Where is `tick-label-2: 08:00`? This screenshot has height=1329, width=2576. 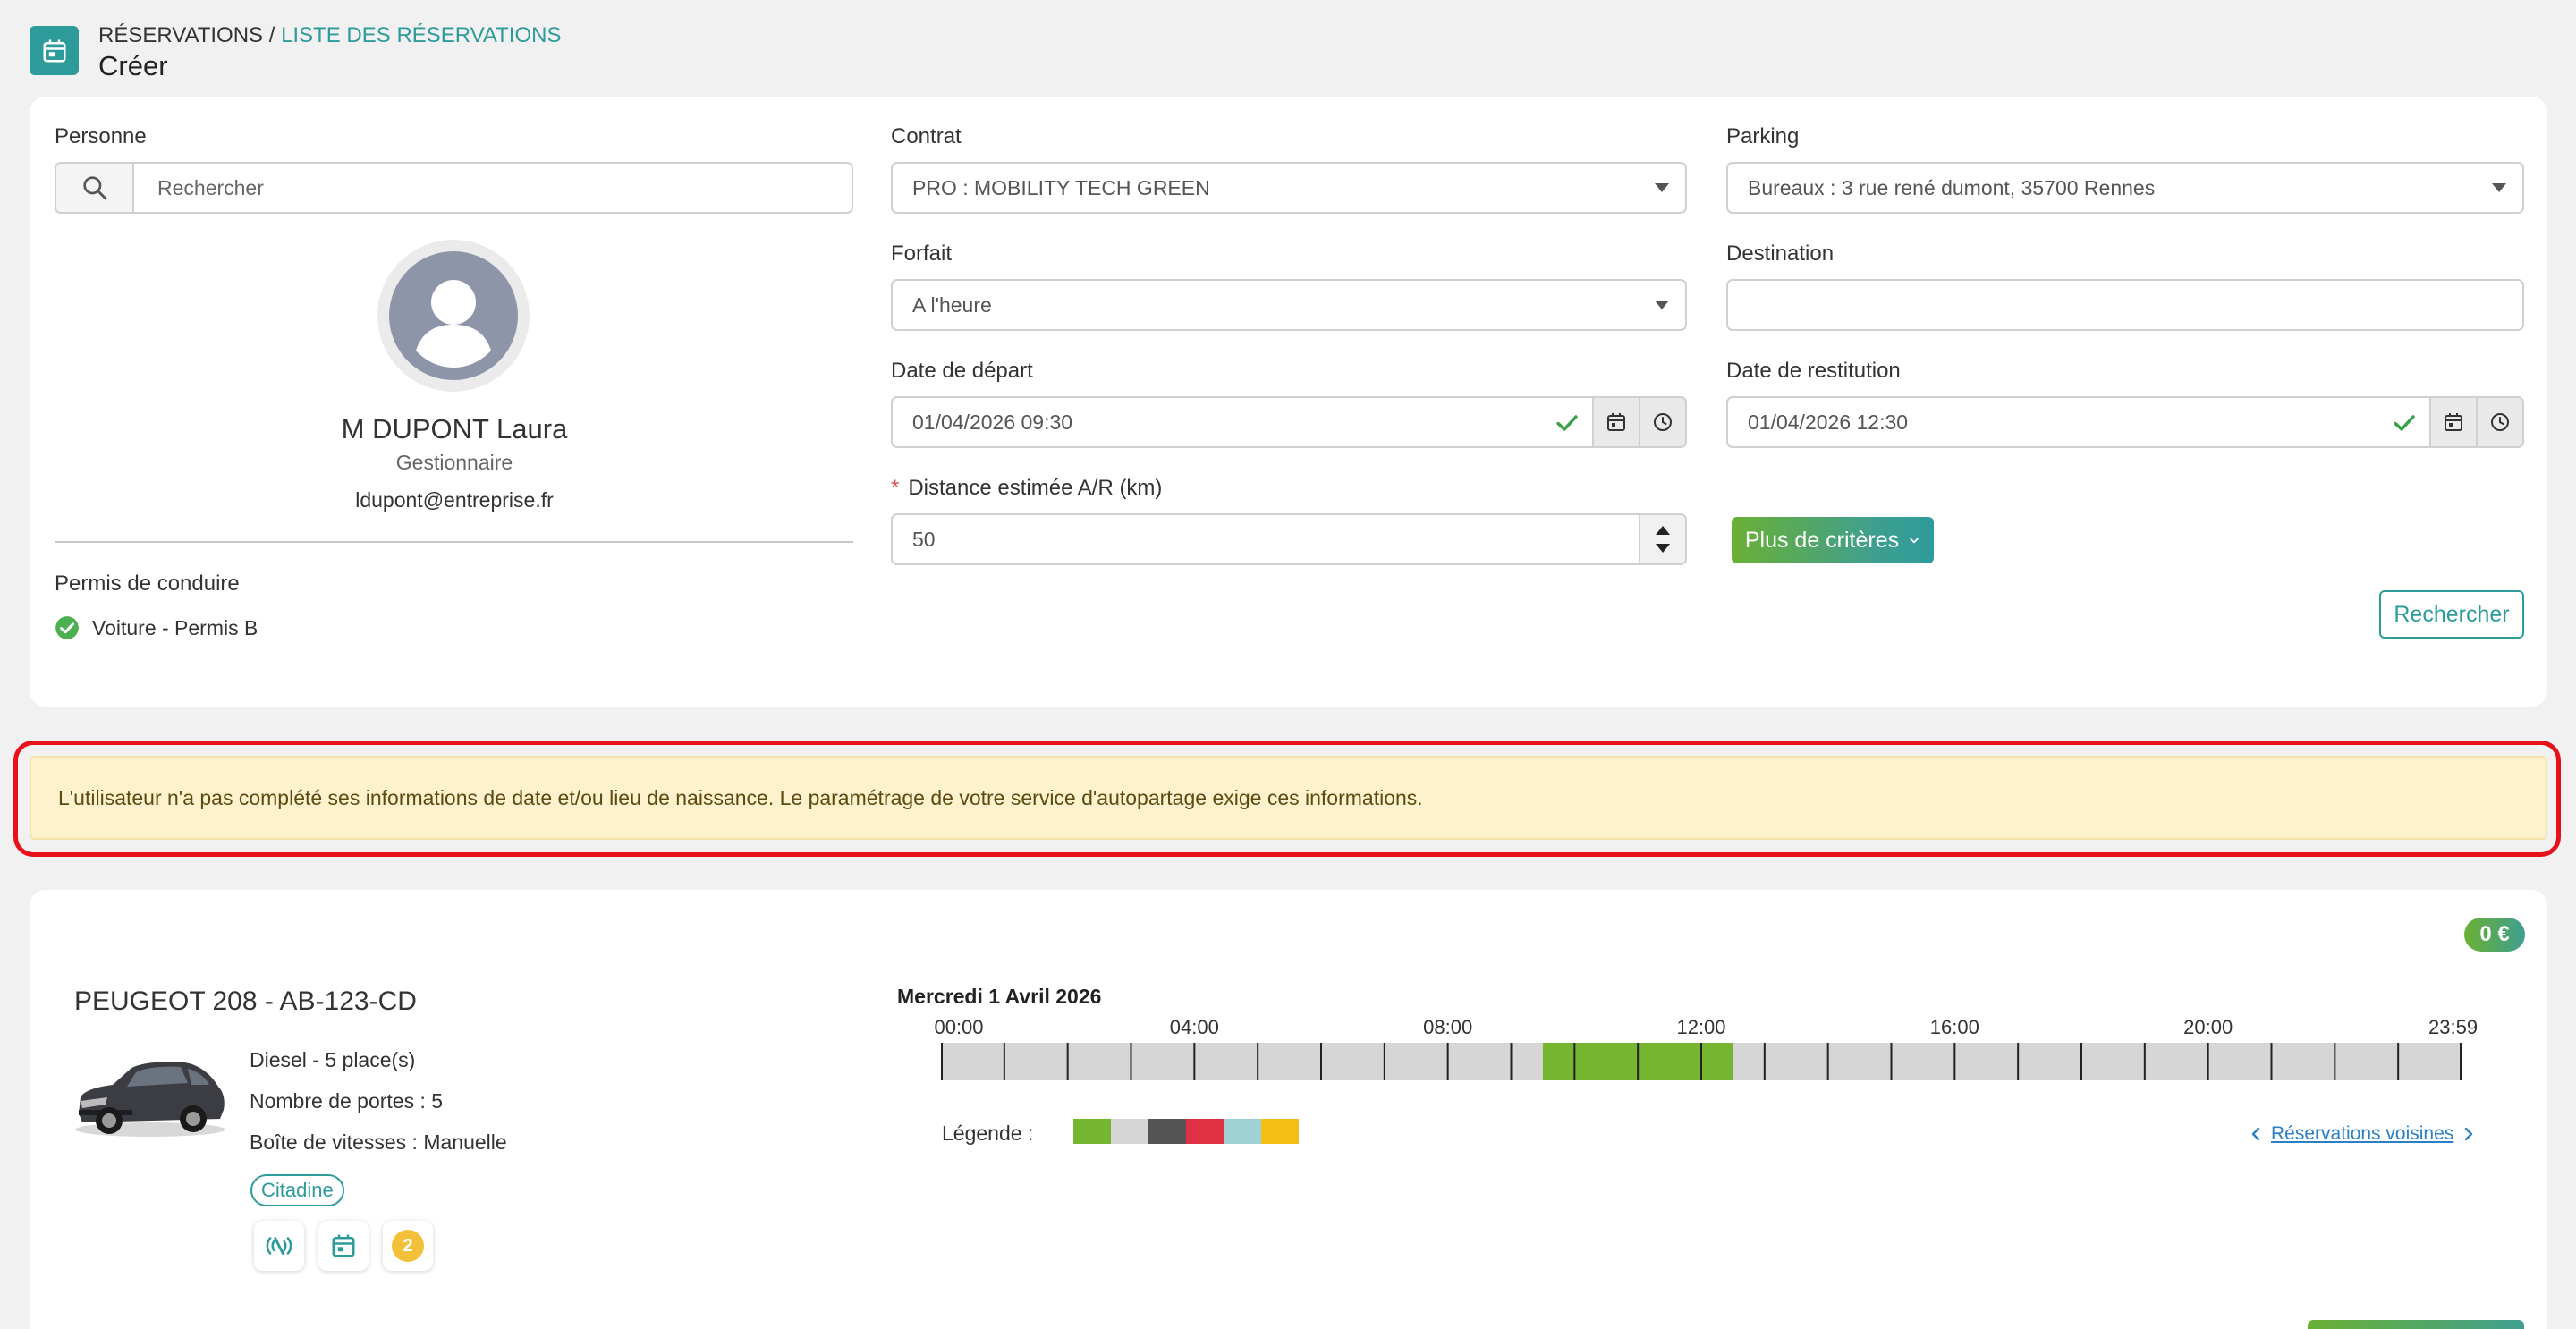 tick-label-2: 08:00 is located at coordinates (1448, 1027).